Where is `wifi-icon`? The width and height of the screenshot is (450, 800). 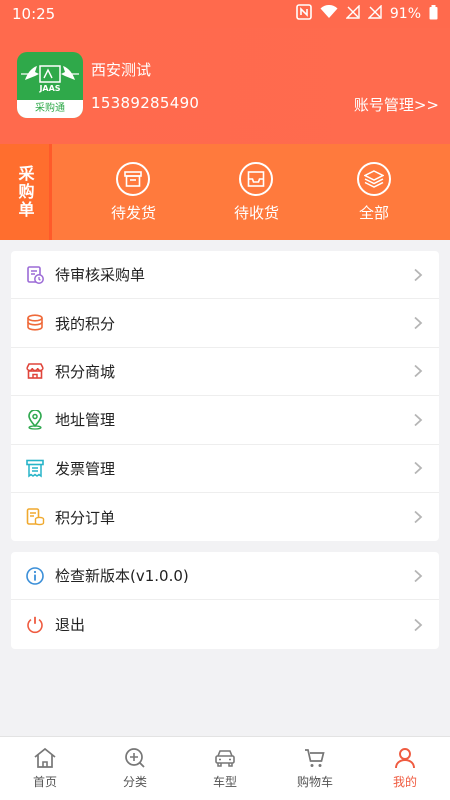
wifi-icon is located at coordinates (329, 13).